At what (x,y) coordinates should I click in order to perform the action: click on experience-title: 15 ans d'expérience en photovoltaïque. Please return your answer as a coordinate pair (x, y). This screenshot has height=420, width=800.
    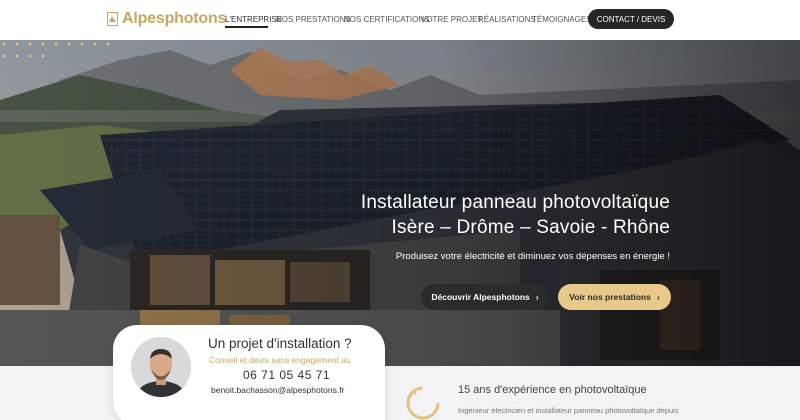
    Looking at the image, I should click on (552, 390).